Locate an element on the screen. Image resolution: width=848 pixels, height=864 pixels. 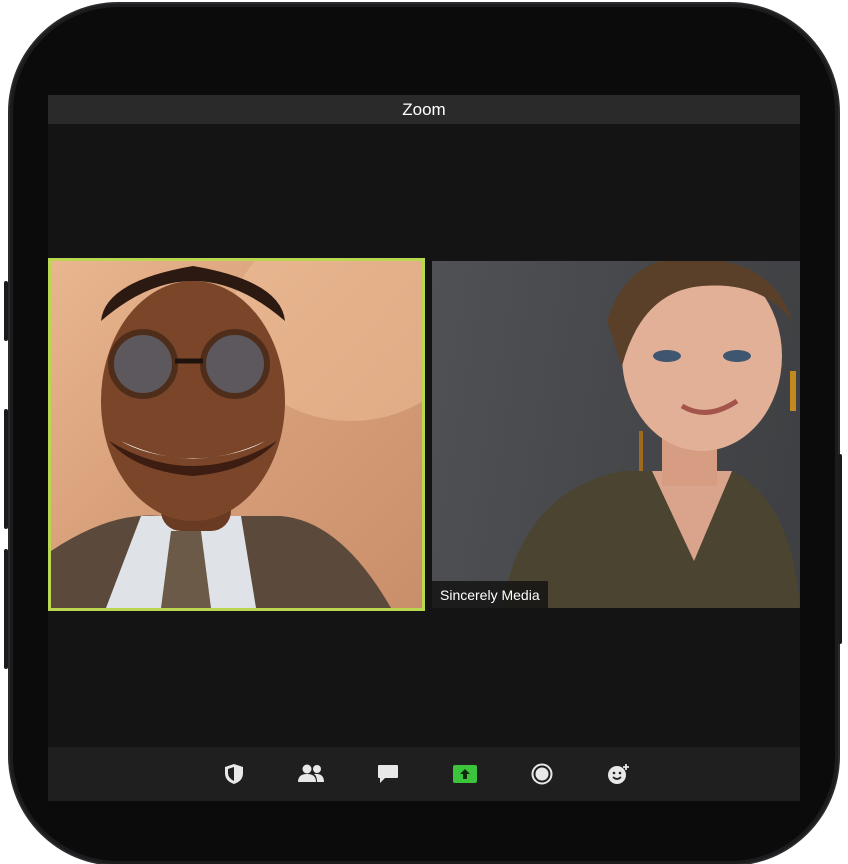
title-bar: Zoom is located at coordinates (424, 109).